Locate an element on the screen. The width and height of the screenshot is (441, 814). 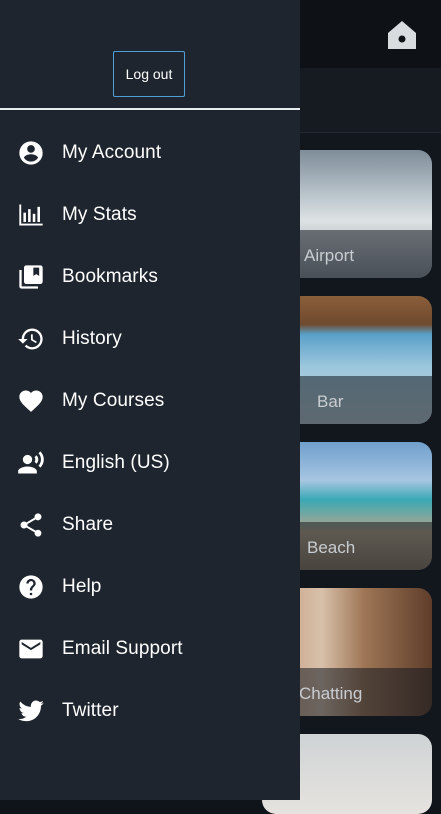
menu-item-email-support: Email Support is located at coordinates (150, 649).